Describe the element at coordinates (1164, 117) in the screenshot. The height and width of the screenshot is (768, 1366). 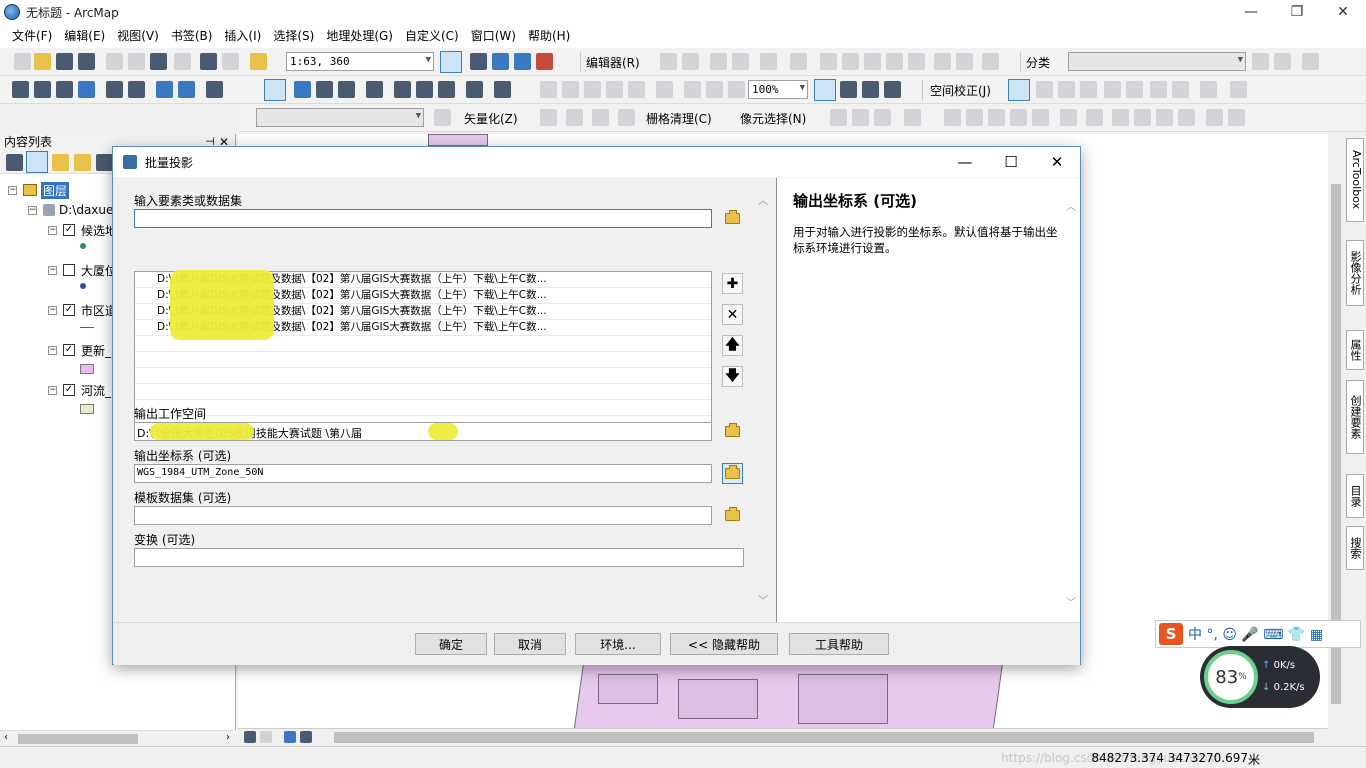
I see `raster-tool-c-icon` at that location.